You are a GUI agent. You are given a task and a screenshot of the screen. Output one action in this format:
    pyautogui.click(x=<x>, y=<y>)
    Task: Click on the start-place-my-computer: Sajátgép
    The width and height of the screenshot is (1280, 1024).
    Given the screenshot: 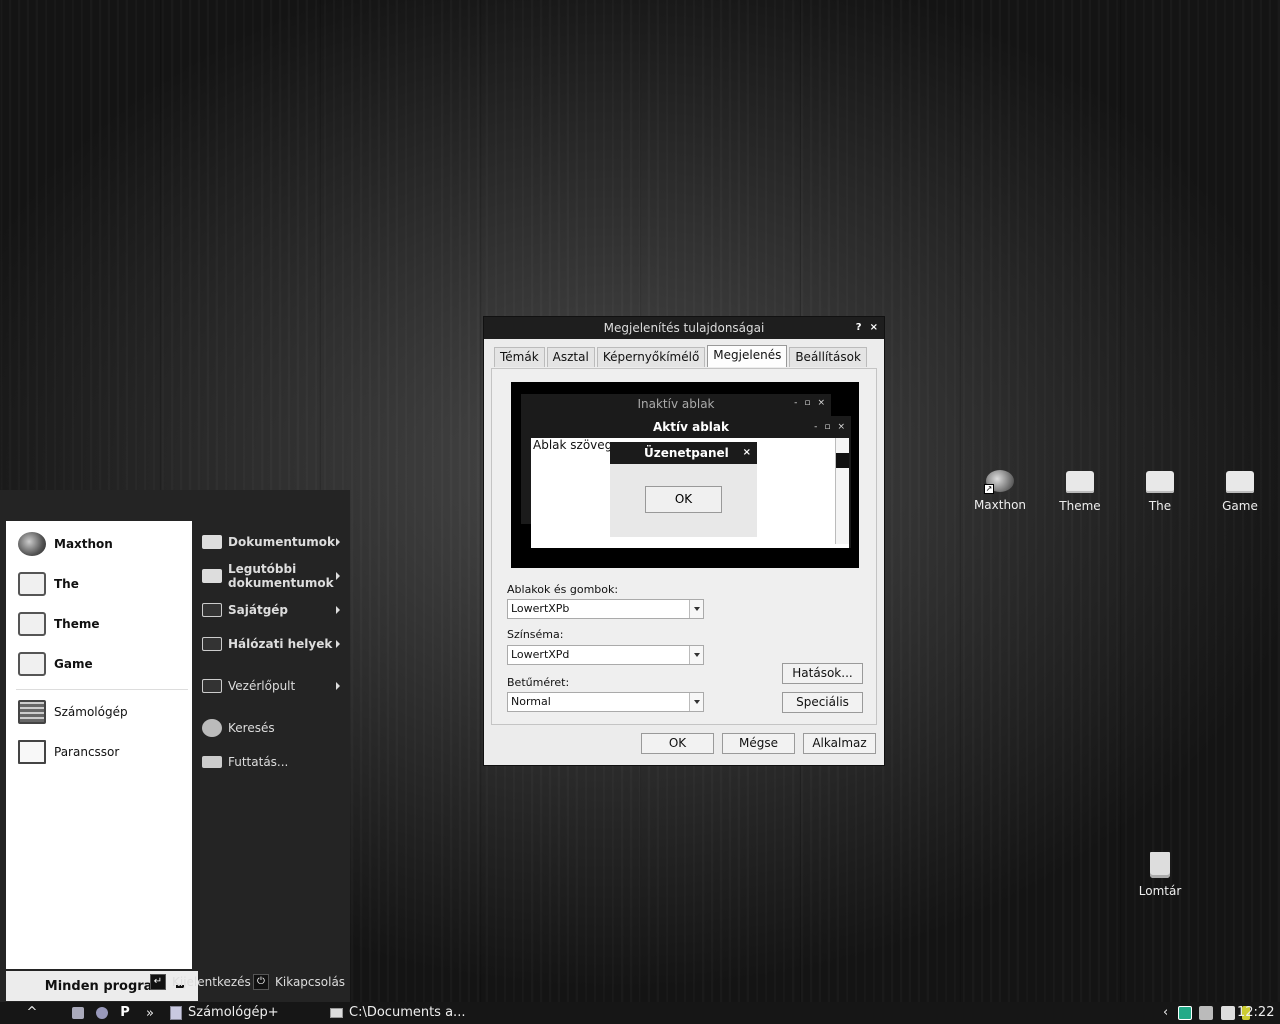 What is the action you would take?
    pyautogui.click(x=273, y=610)
    